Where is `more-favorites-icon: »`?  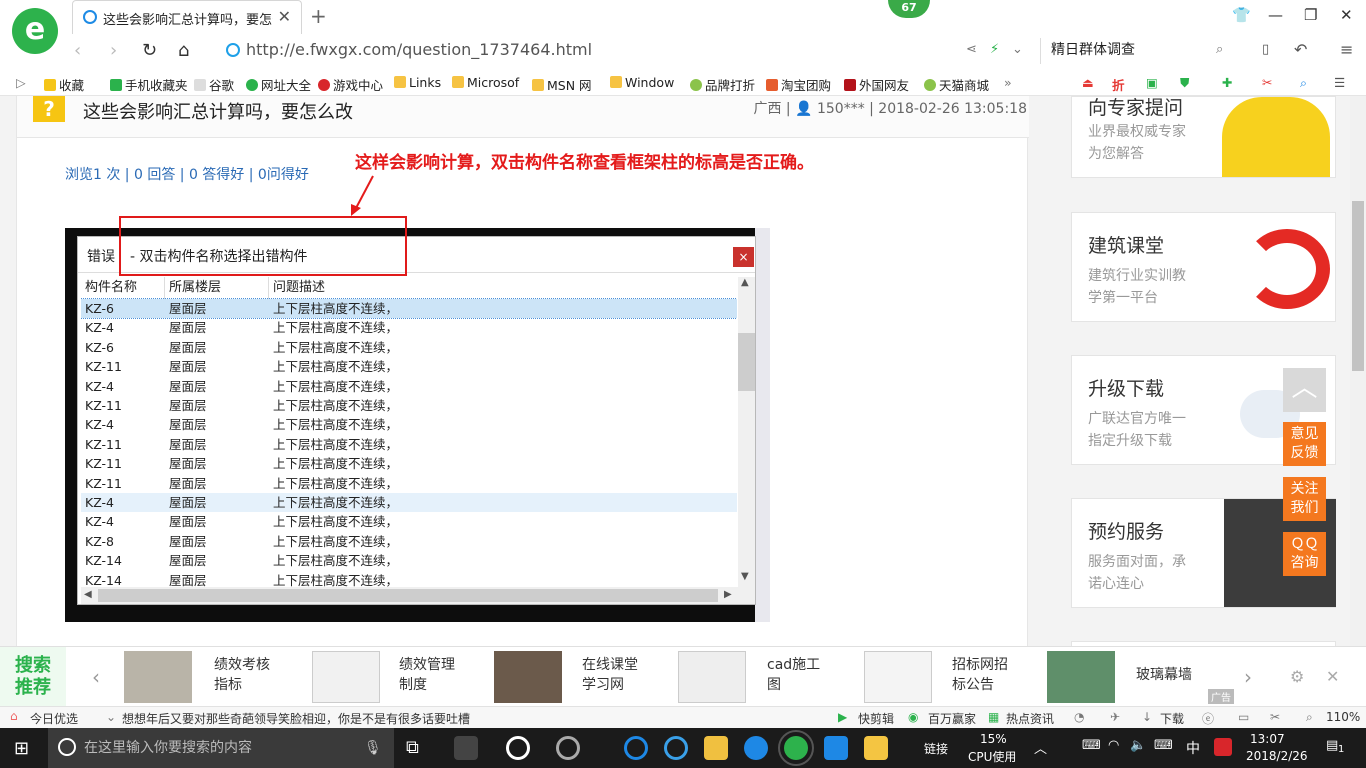 more-favorites-icon: » is located at coordinates (1008, 82).